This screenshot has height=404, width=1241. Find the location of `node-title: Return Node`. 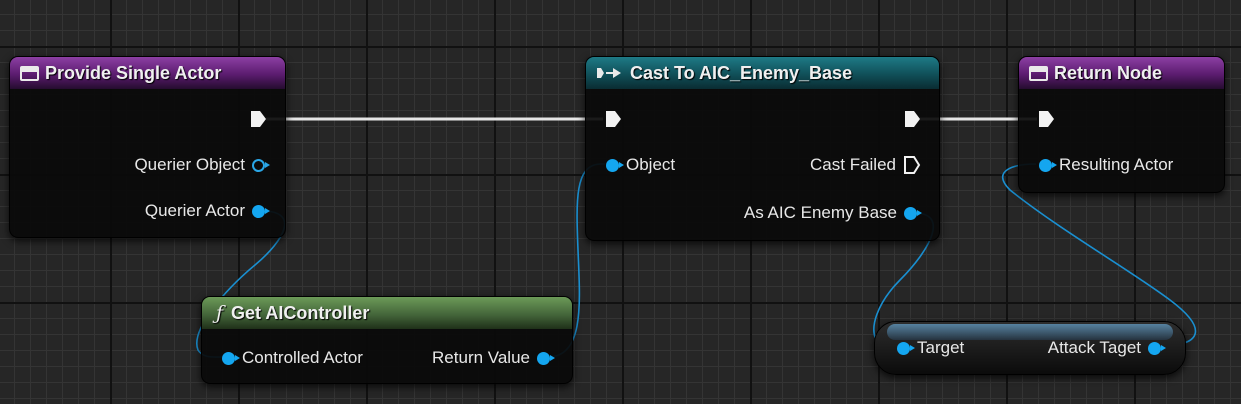

node-title: Return Node is located at coordinates (1108, 72).